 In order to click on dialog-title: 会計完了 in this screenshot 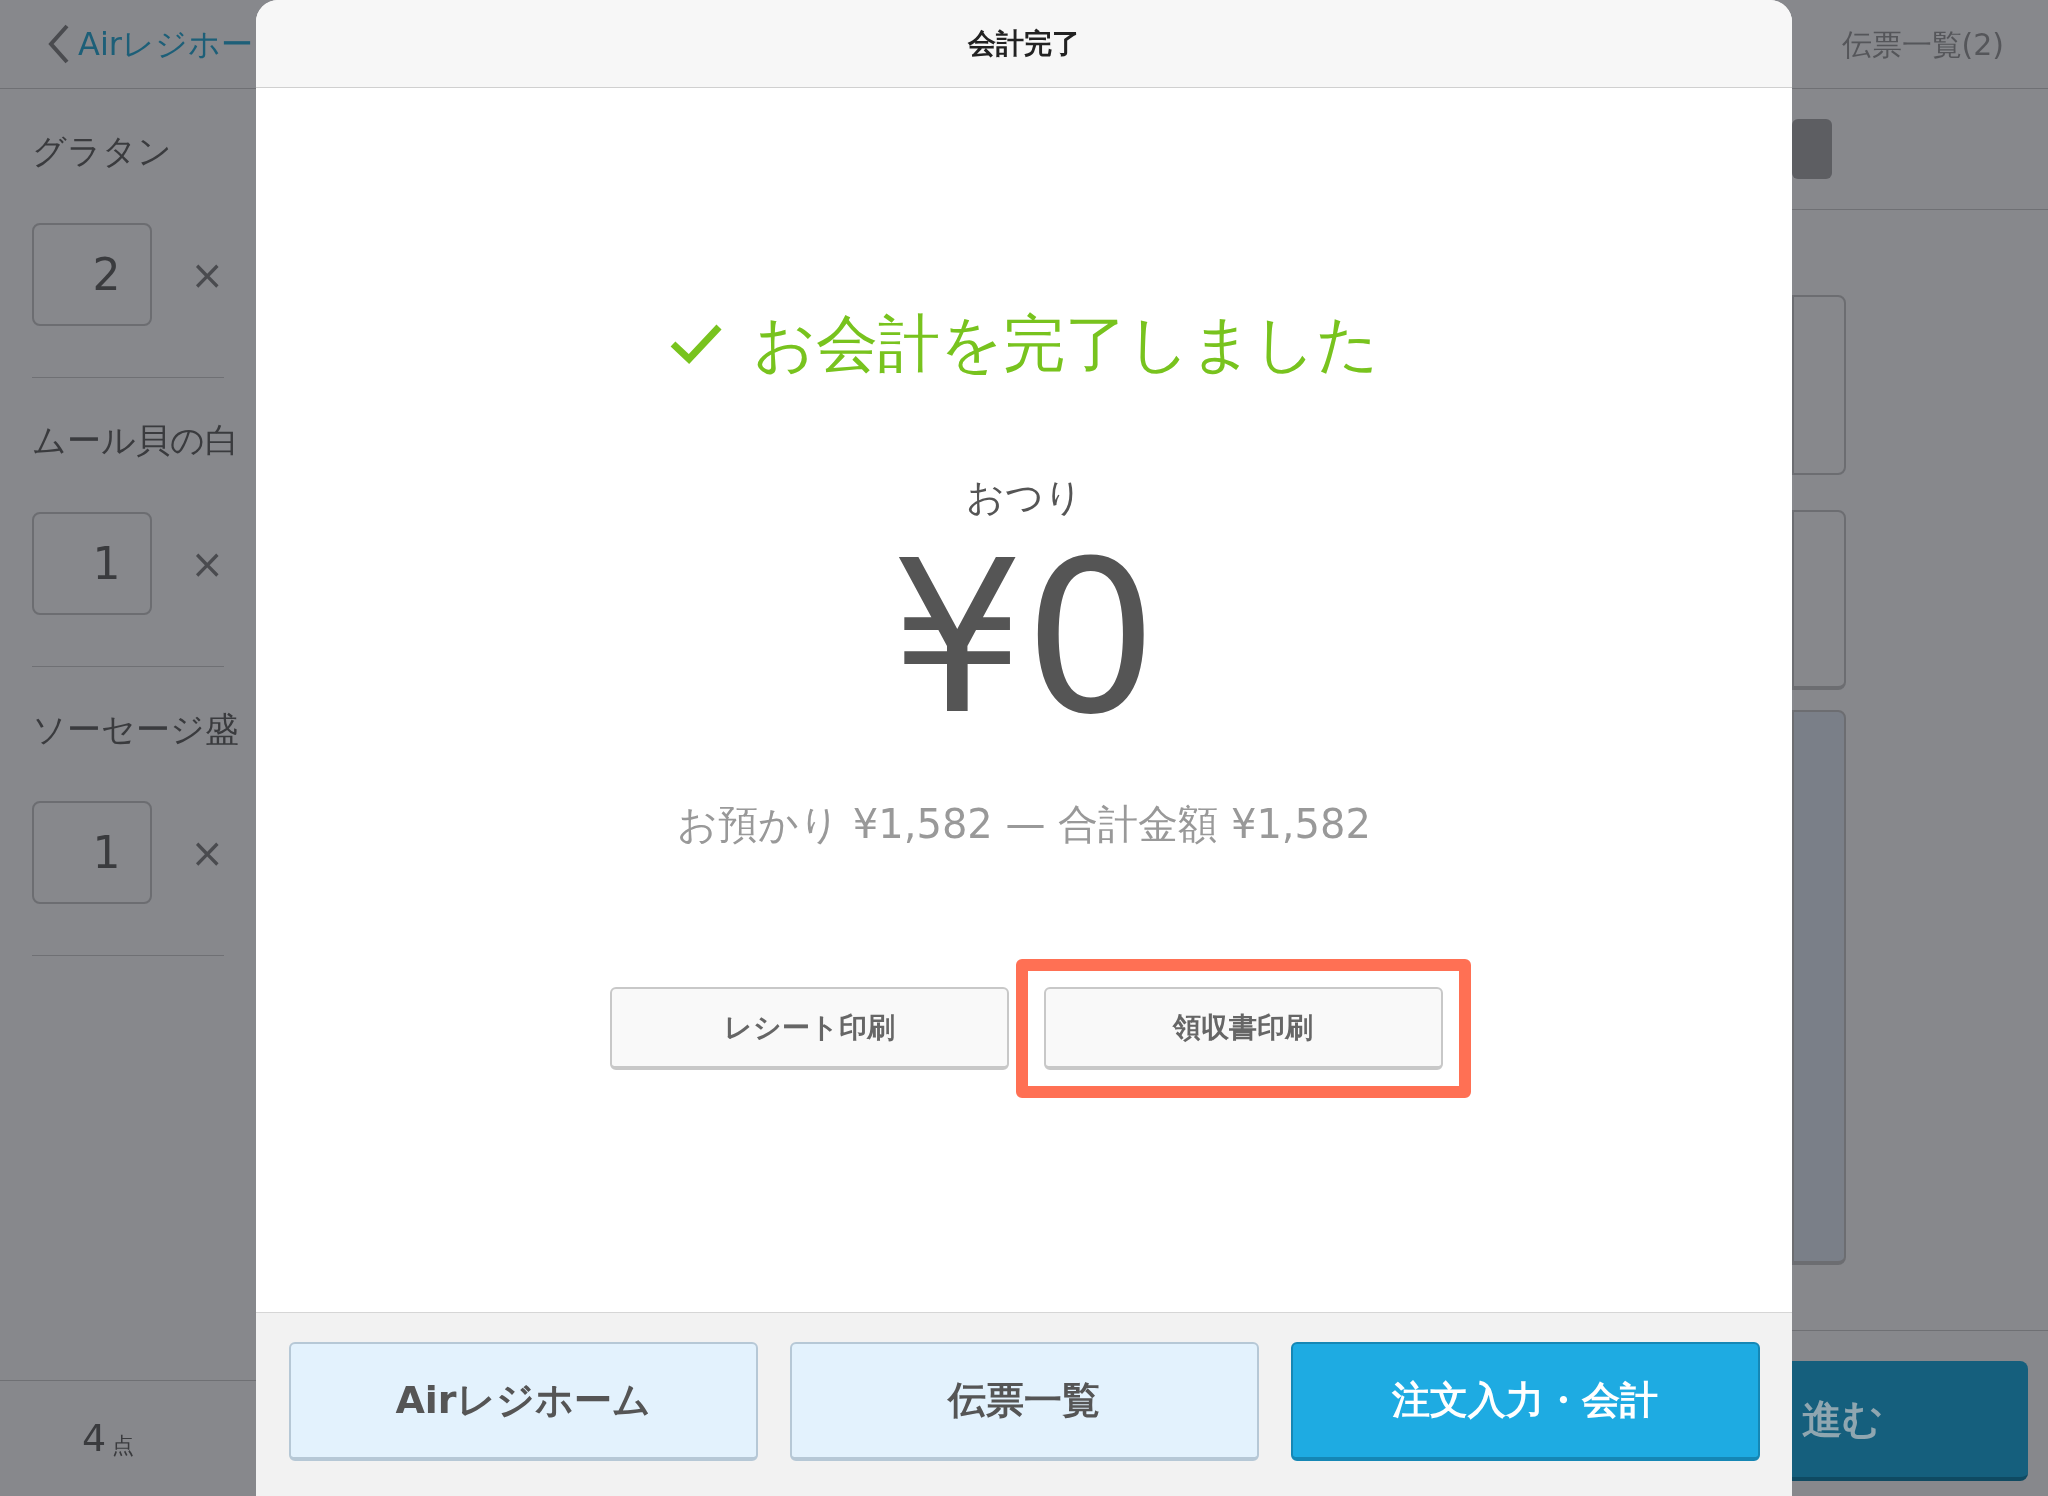, I will do `click(1024, 43)`.